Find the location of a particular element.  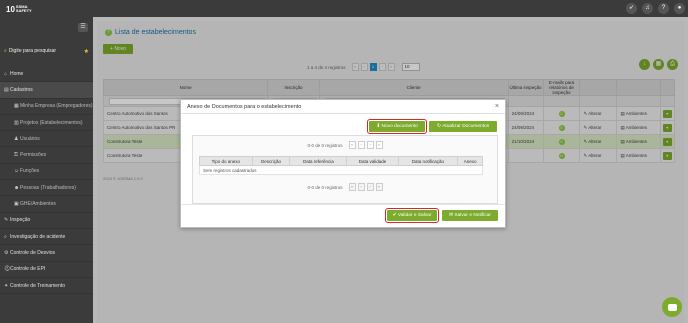

sidebar-item-10: ⌕ Investigação de acidente is located at coordinates (46, 237).